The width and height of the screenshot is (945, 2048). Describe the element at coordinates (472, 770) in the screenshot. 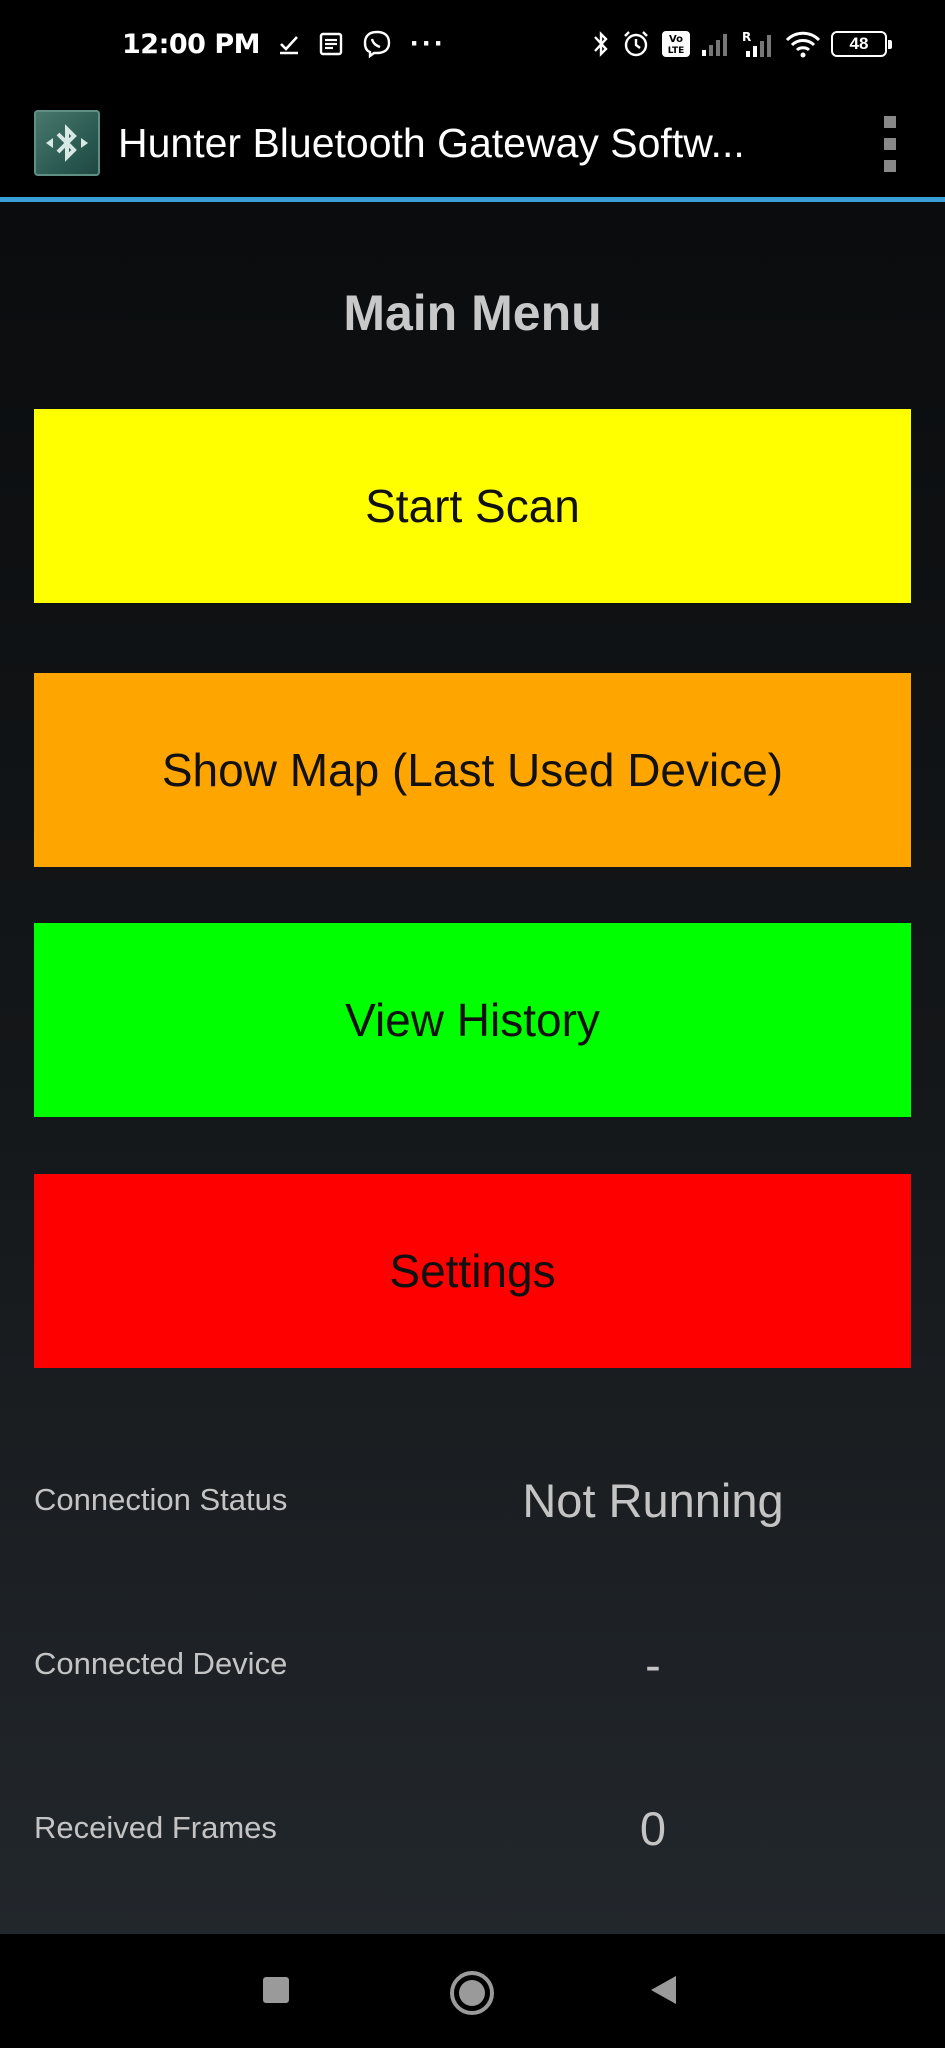

I see `show-map-button: Show Map (Last Used Device)` at that location.